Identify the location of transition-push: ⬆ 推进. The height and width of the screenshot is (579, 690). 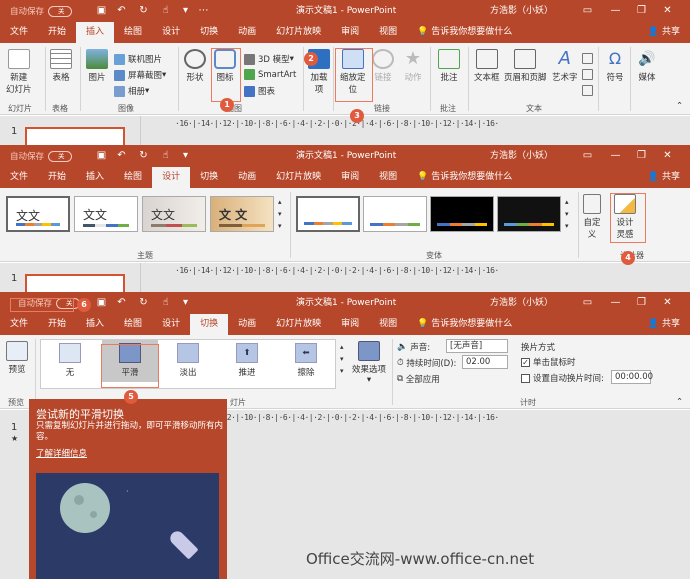
(247, 361).